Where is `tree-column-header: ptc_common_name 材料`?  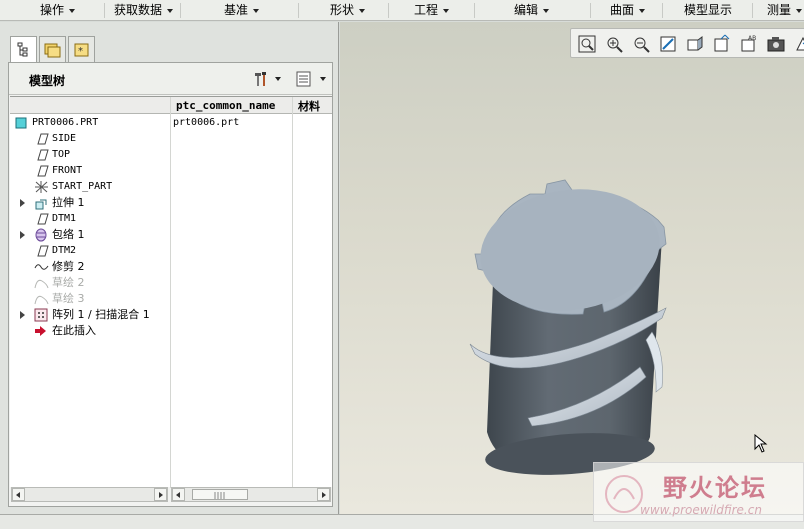 tree-column-header: ptc_common_name 材料 is located at coordinates (171, 105).